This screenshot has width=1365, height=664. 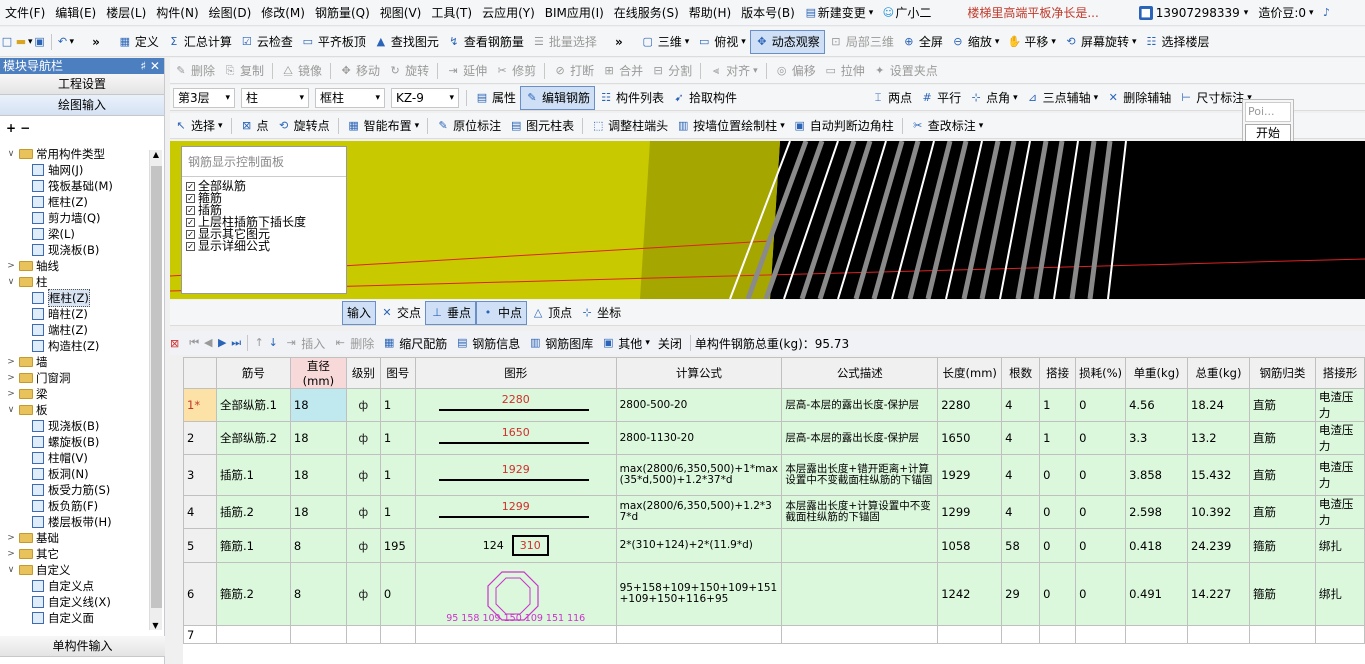 What do you see at coordinates (699, 373) in the screenshot?
I see `column-header: 计算公式` at bounding box center [699, 373].